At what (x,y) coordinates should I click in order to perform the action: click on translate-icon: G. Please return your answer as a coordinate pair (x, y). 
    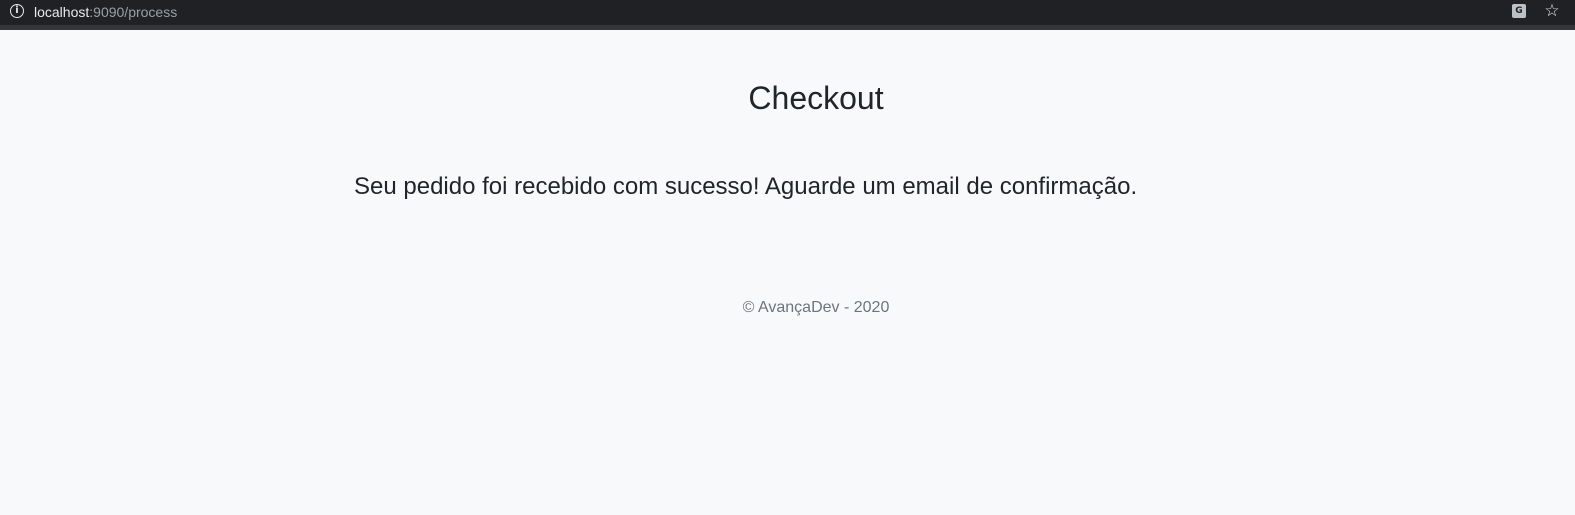
    Looking at the image, I should click on (1519, 11).